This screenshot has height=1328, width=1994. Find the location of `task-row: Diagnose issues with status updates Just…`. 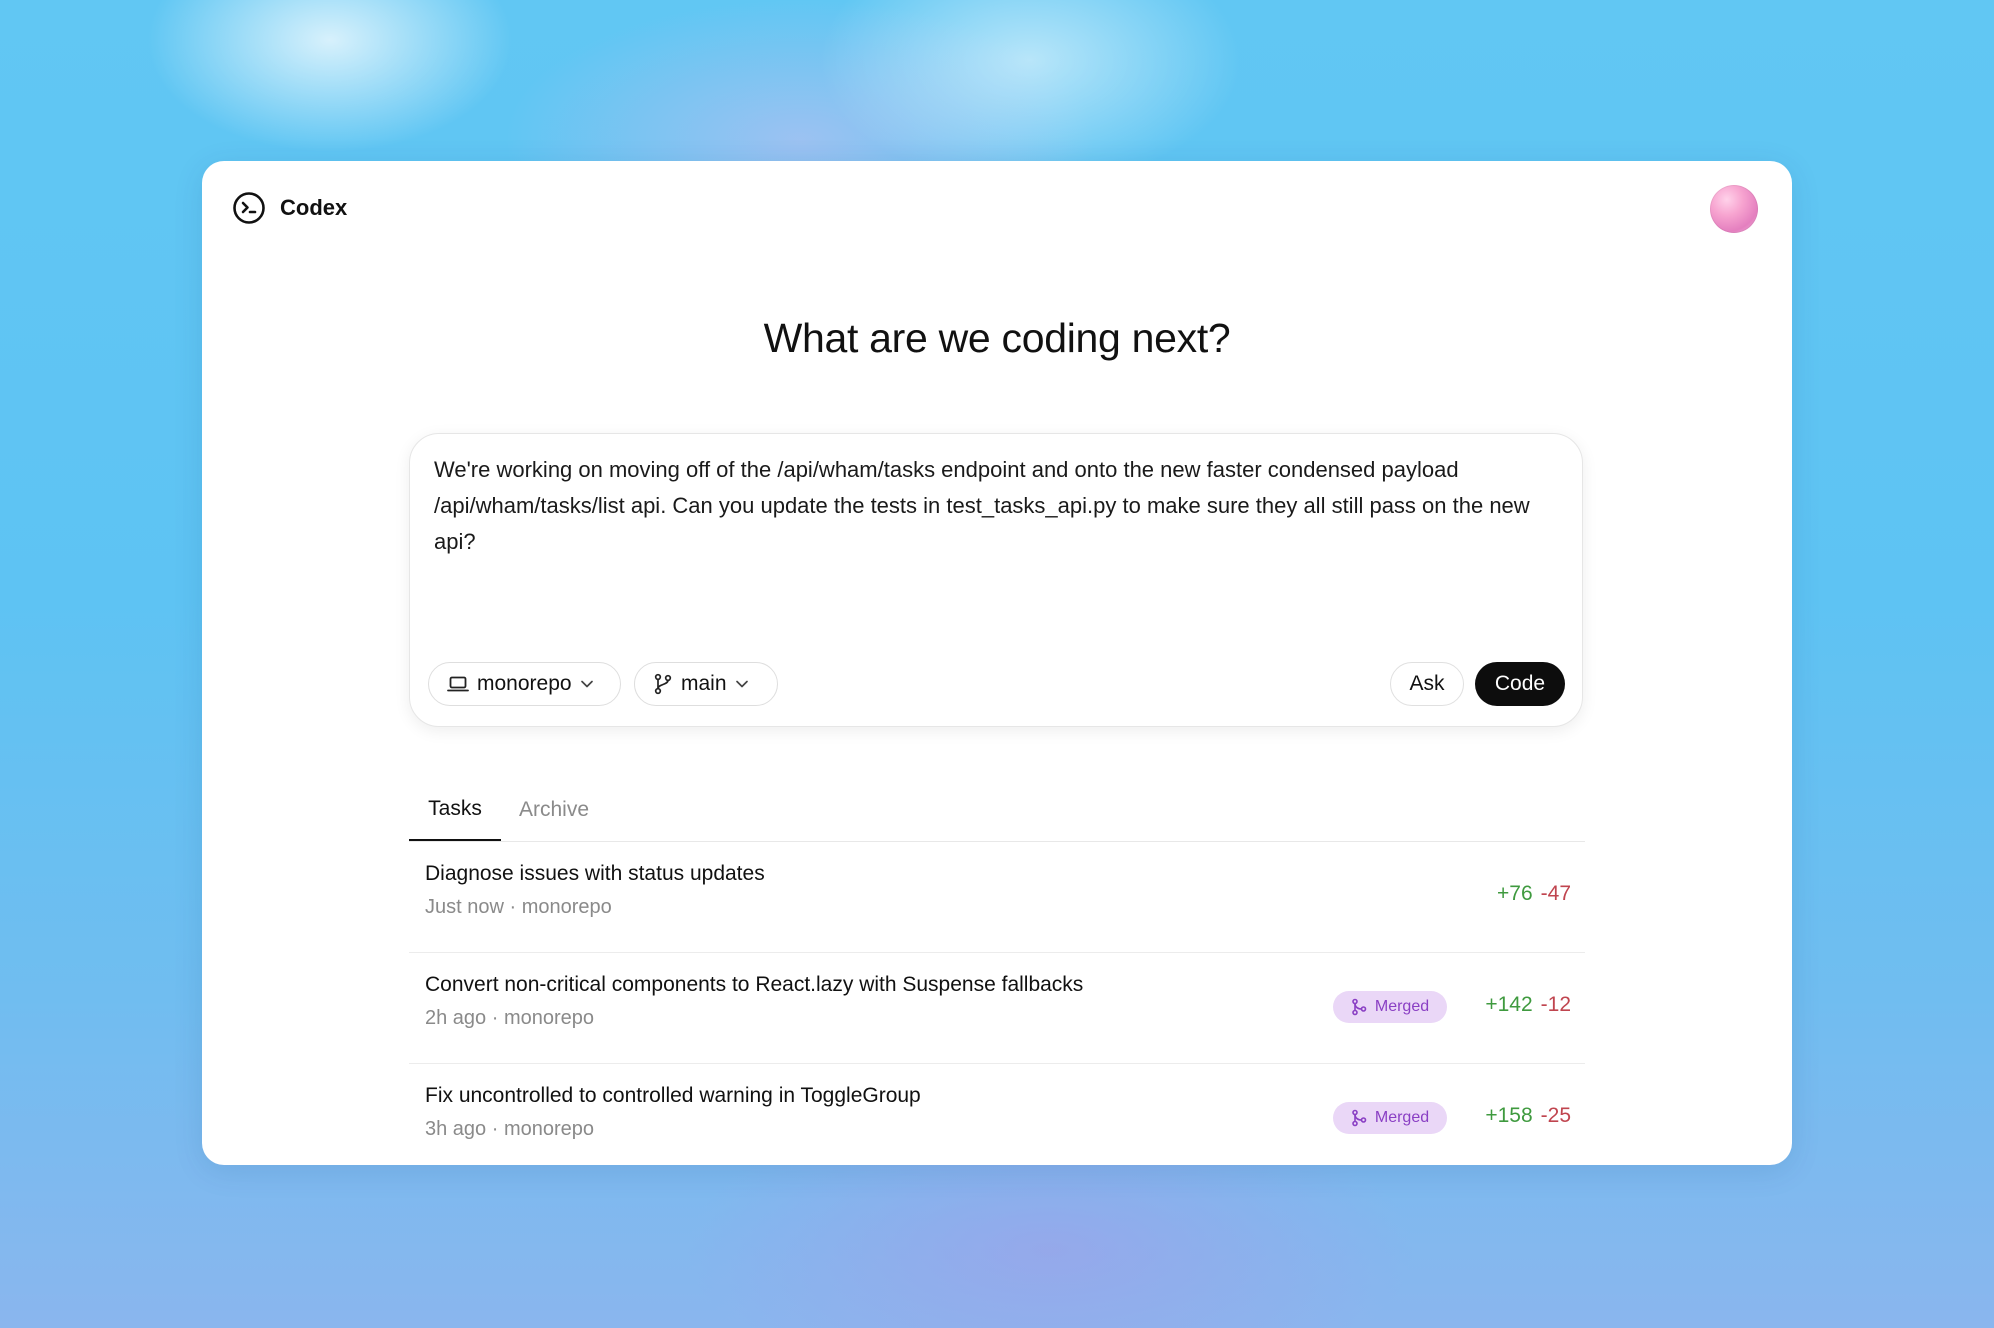

task-row: Diagnose issues with status updates Just… is located at coordinates (997, 897).